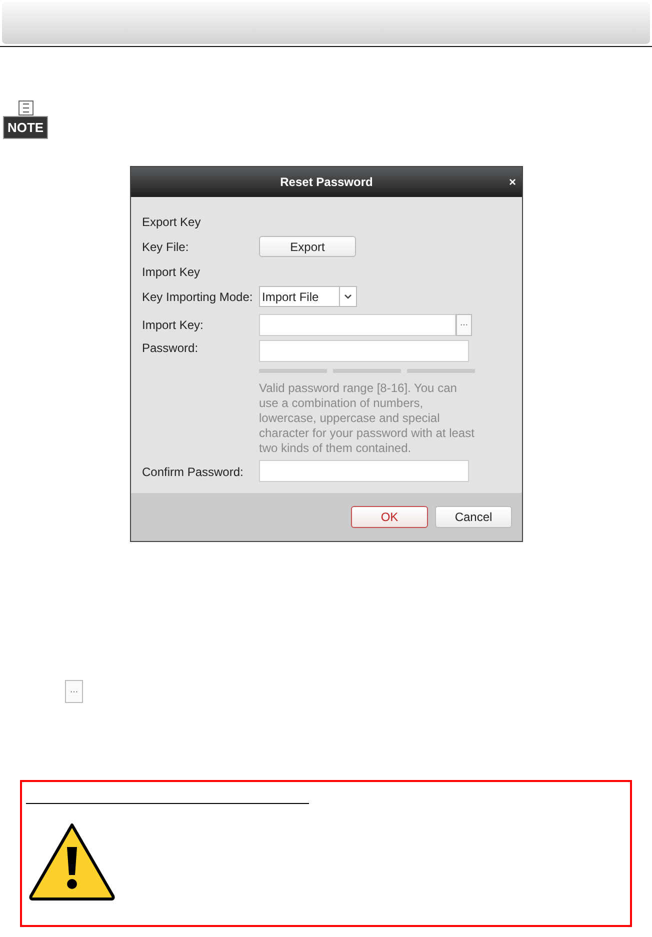 This screenshot has width=652, height=937. What do you see at coordinates (308, 296) in the screenshot?
I see `mode-dropdown: Import File` at bounding box center [308, 296].